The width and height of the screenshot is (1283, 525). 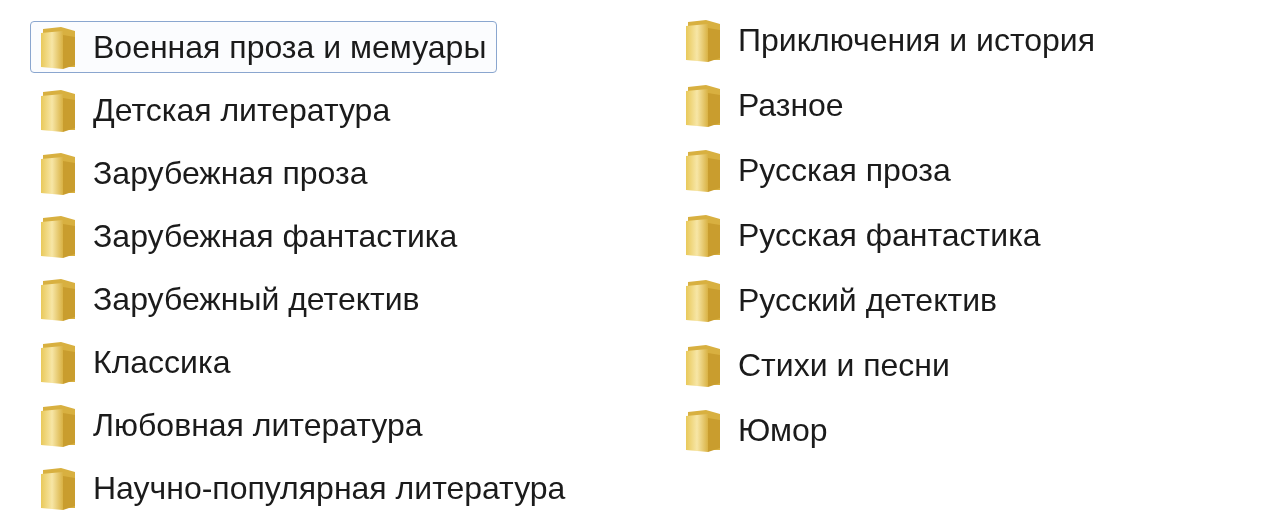 I want to click on folder-item: Зарубежная проза, so click(x=204, y=173).